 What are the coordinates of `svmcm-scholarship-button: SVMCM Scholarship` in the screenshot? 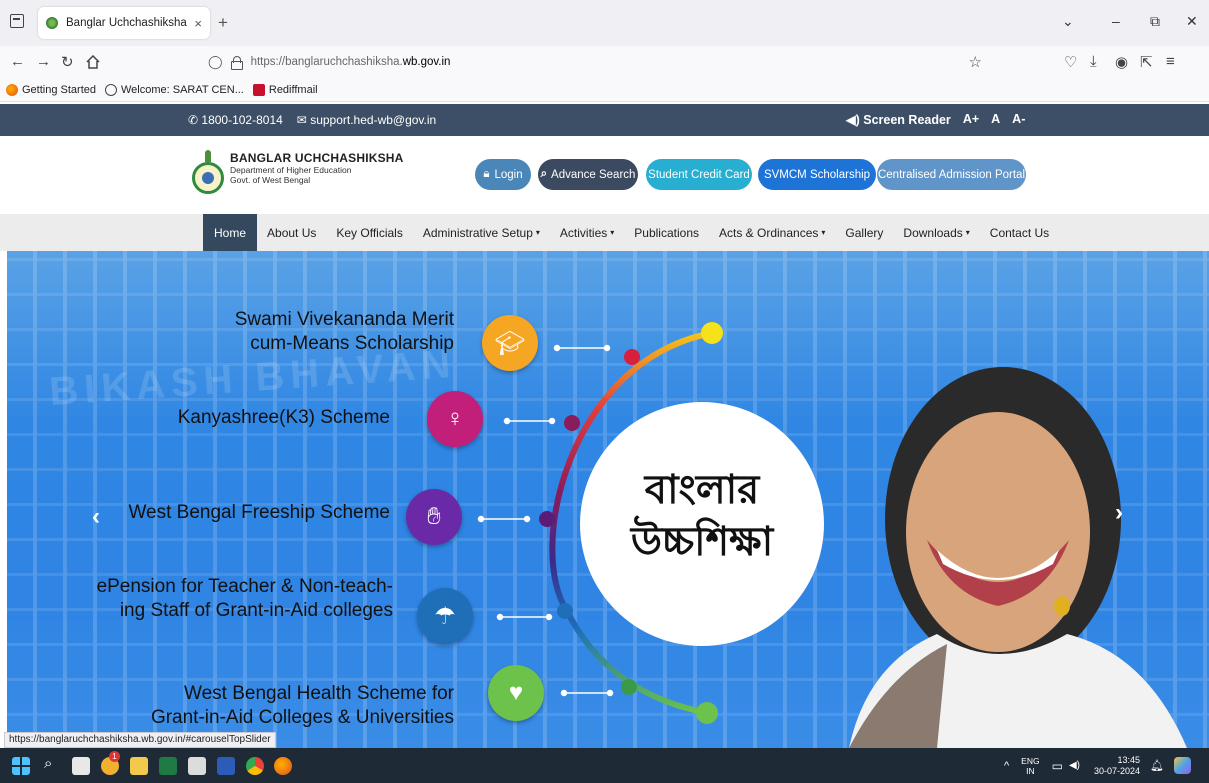 It's located at (817, 174).